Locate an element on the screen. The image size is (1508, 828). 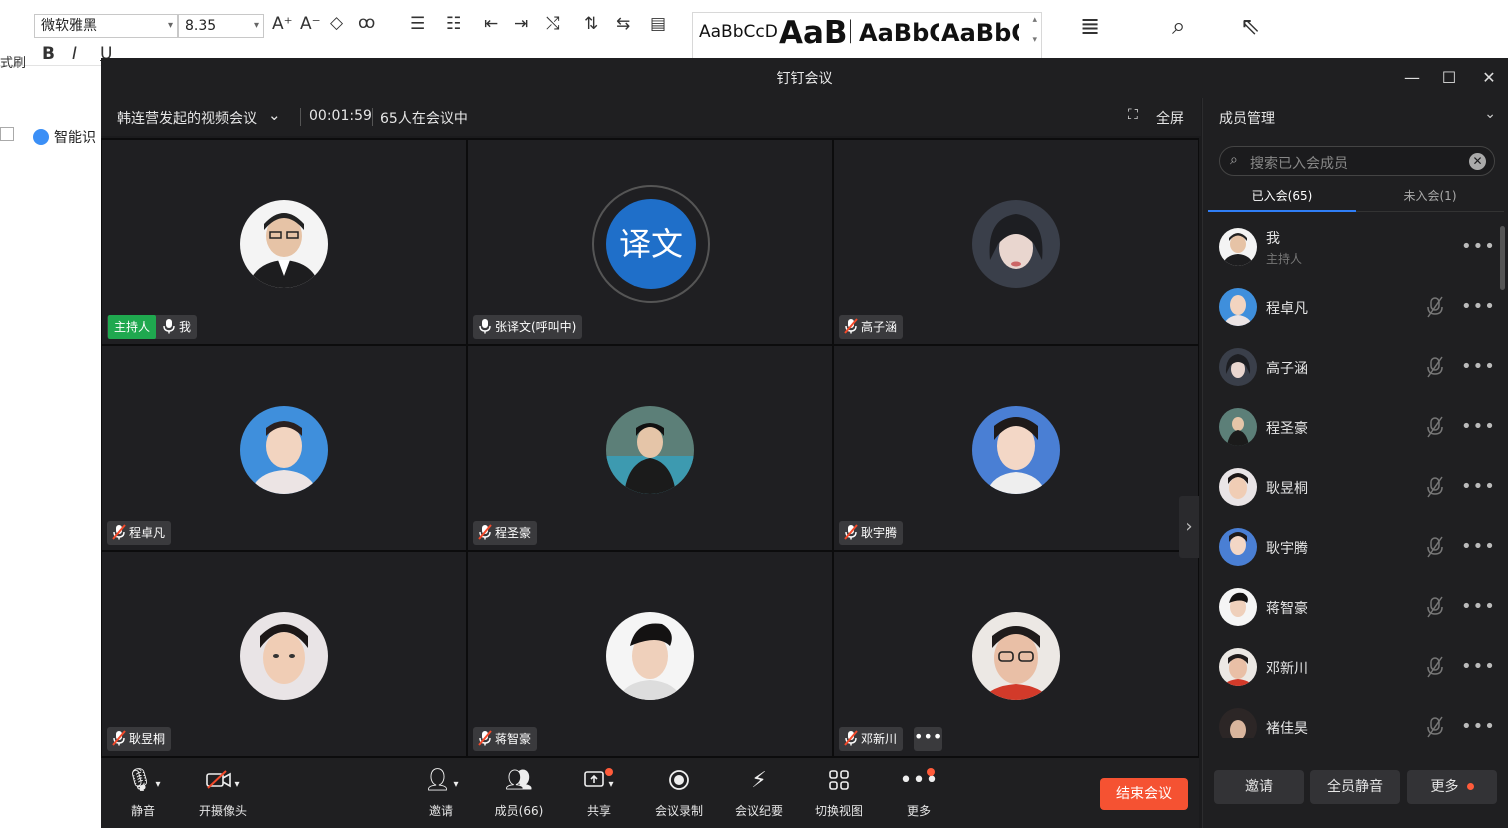
style-heading-2: AaBbC is located at coordinates (899, 39).